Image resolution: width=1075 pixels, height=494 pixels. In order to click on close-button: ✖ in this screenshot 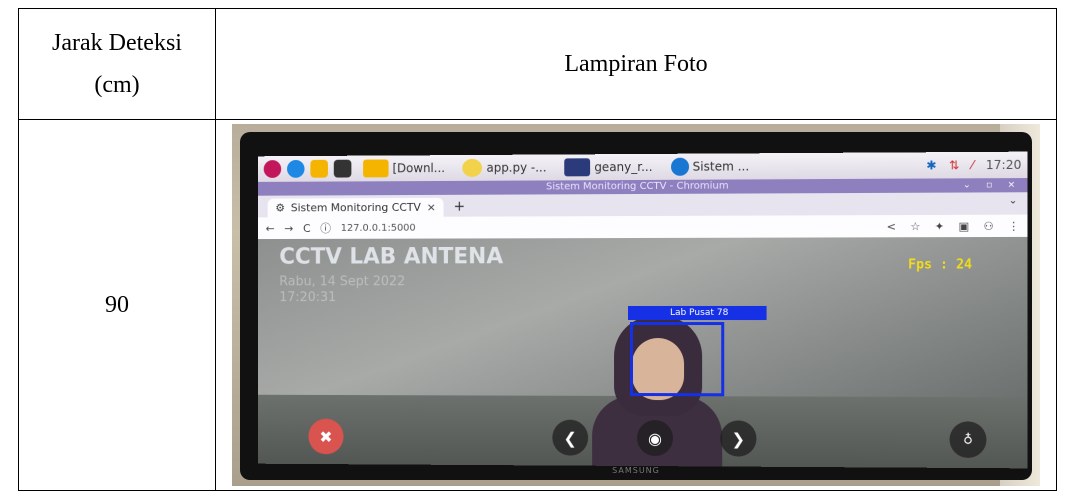, I will do `click(325, 437)`.